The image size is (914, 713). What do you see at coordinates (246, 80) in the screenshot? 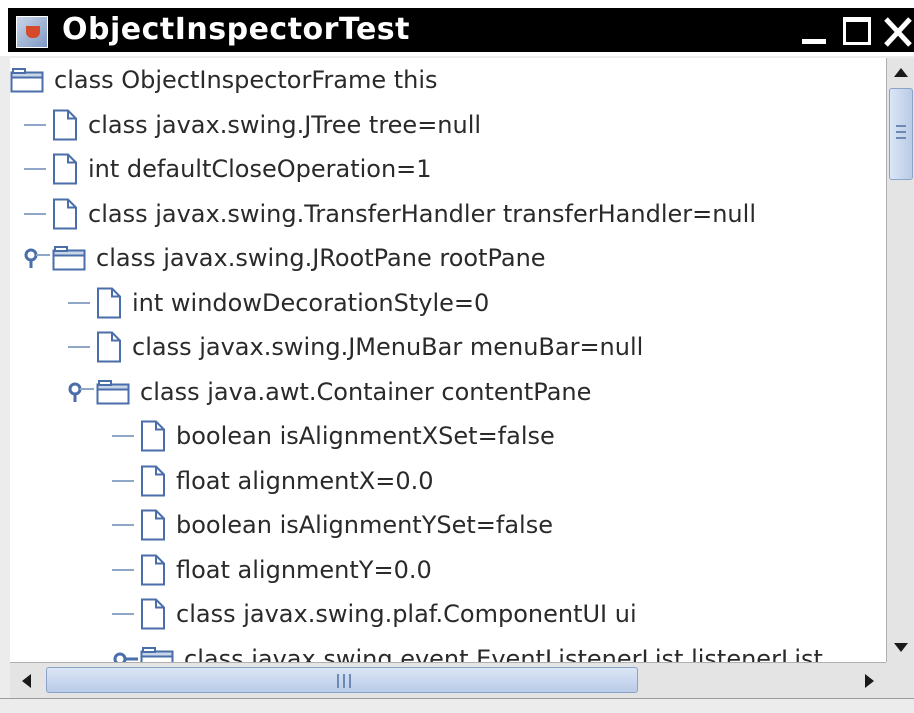
I see `tree-node-label: class ObjectInspectorFrame this` at bounding box center [246, 80].